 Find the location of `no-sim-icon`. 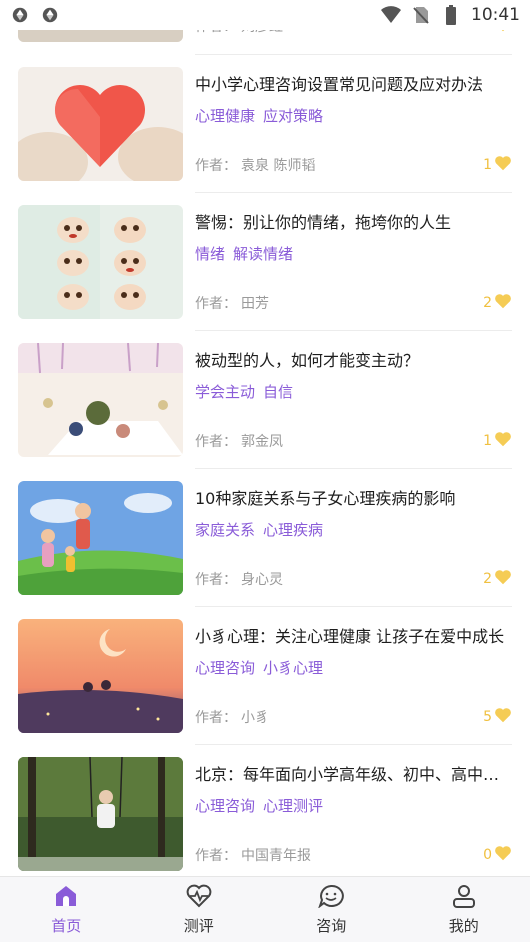

no-sim-icon is located at coordinates (421, 15).